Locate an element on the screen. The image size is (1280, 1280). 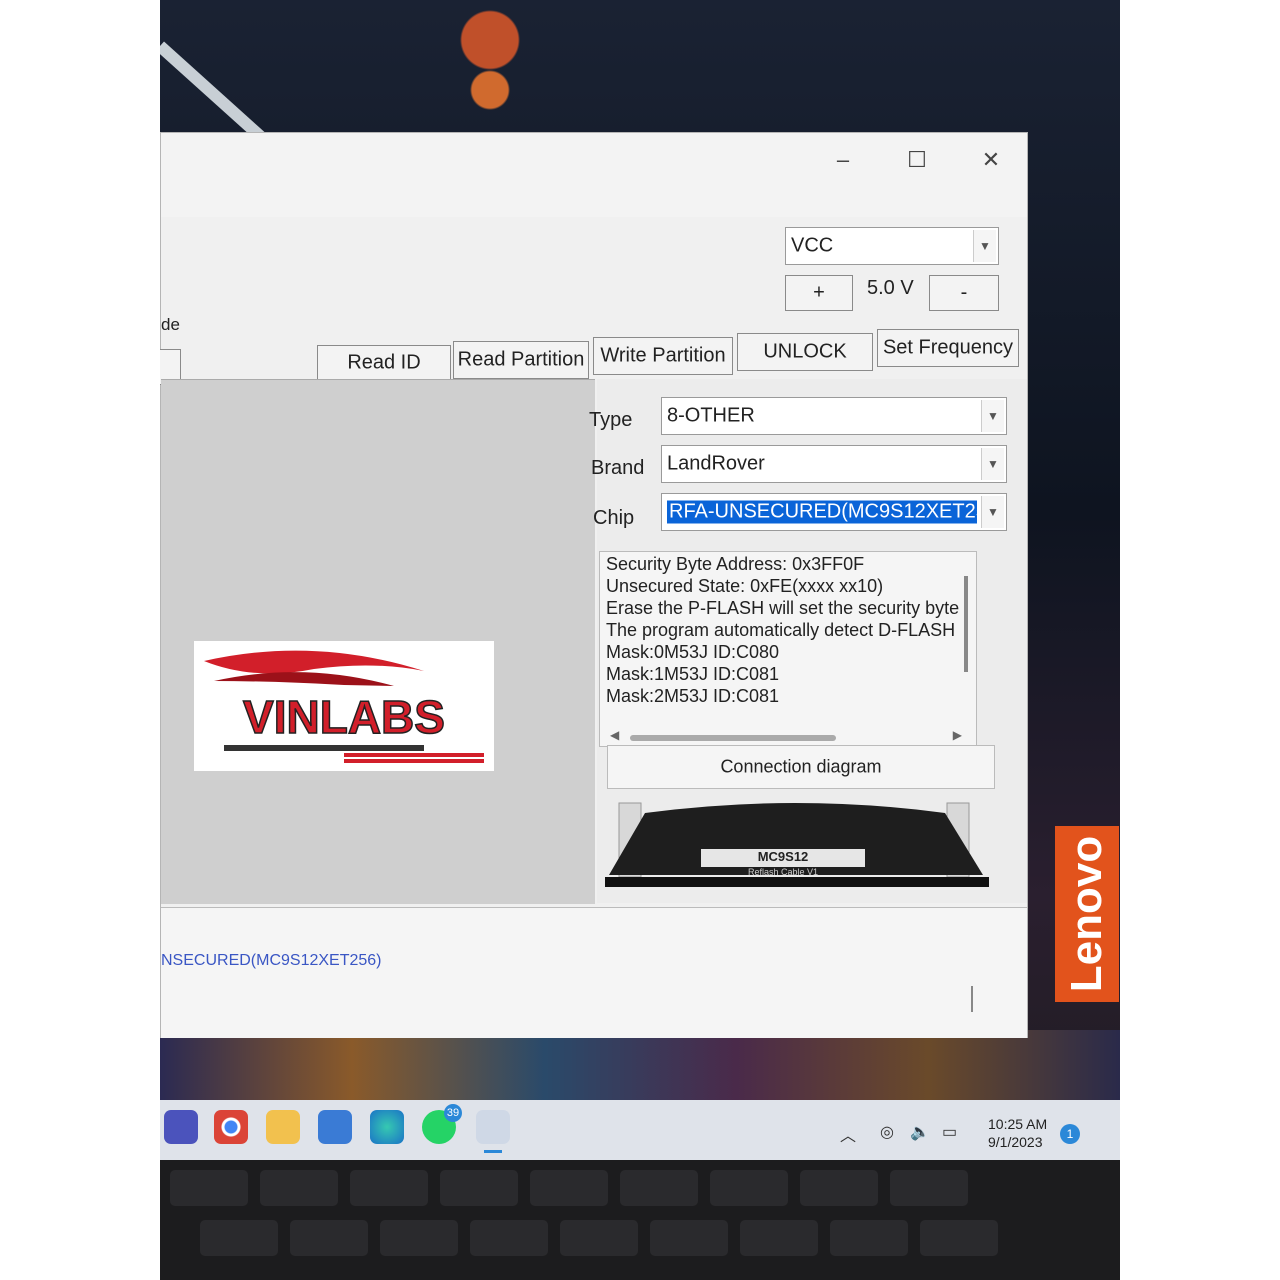
voltage-minus-button: - is located at coordinates (964, 293).